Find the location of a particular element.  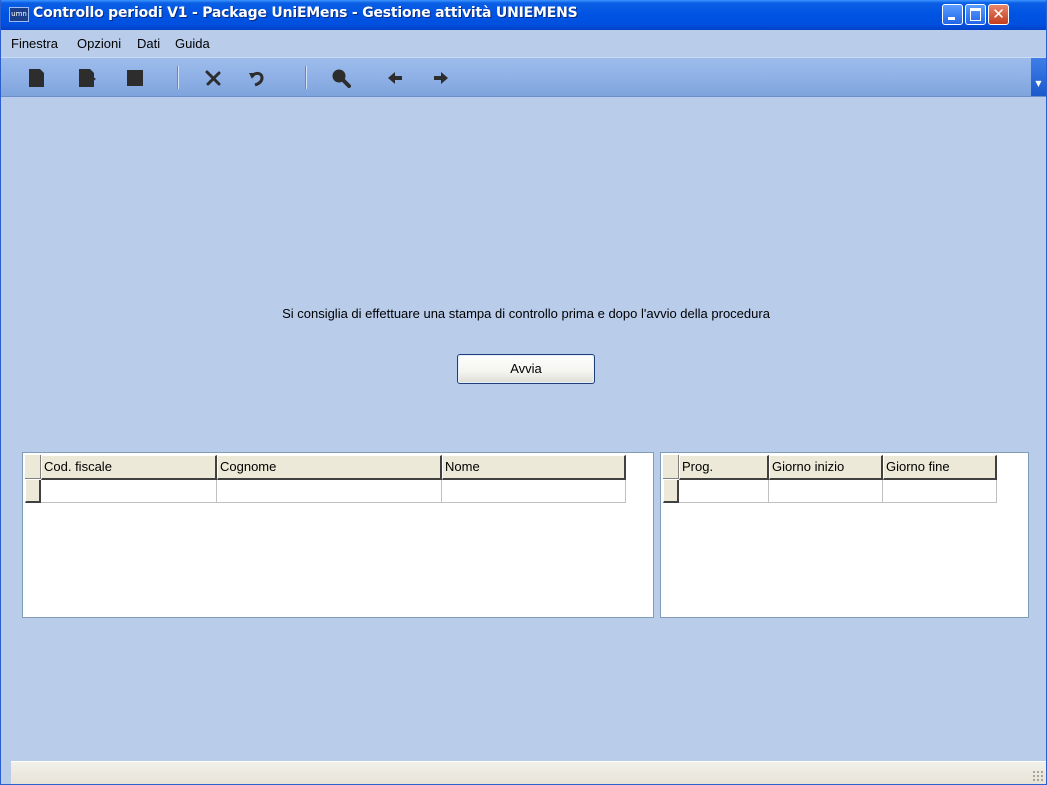

previous-icon is located at coordinates (395, 78).